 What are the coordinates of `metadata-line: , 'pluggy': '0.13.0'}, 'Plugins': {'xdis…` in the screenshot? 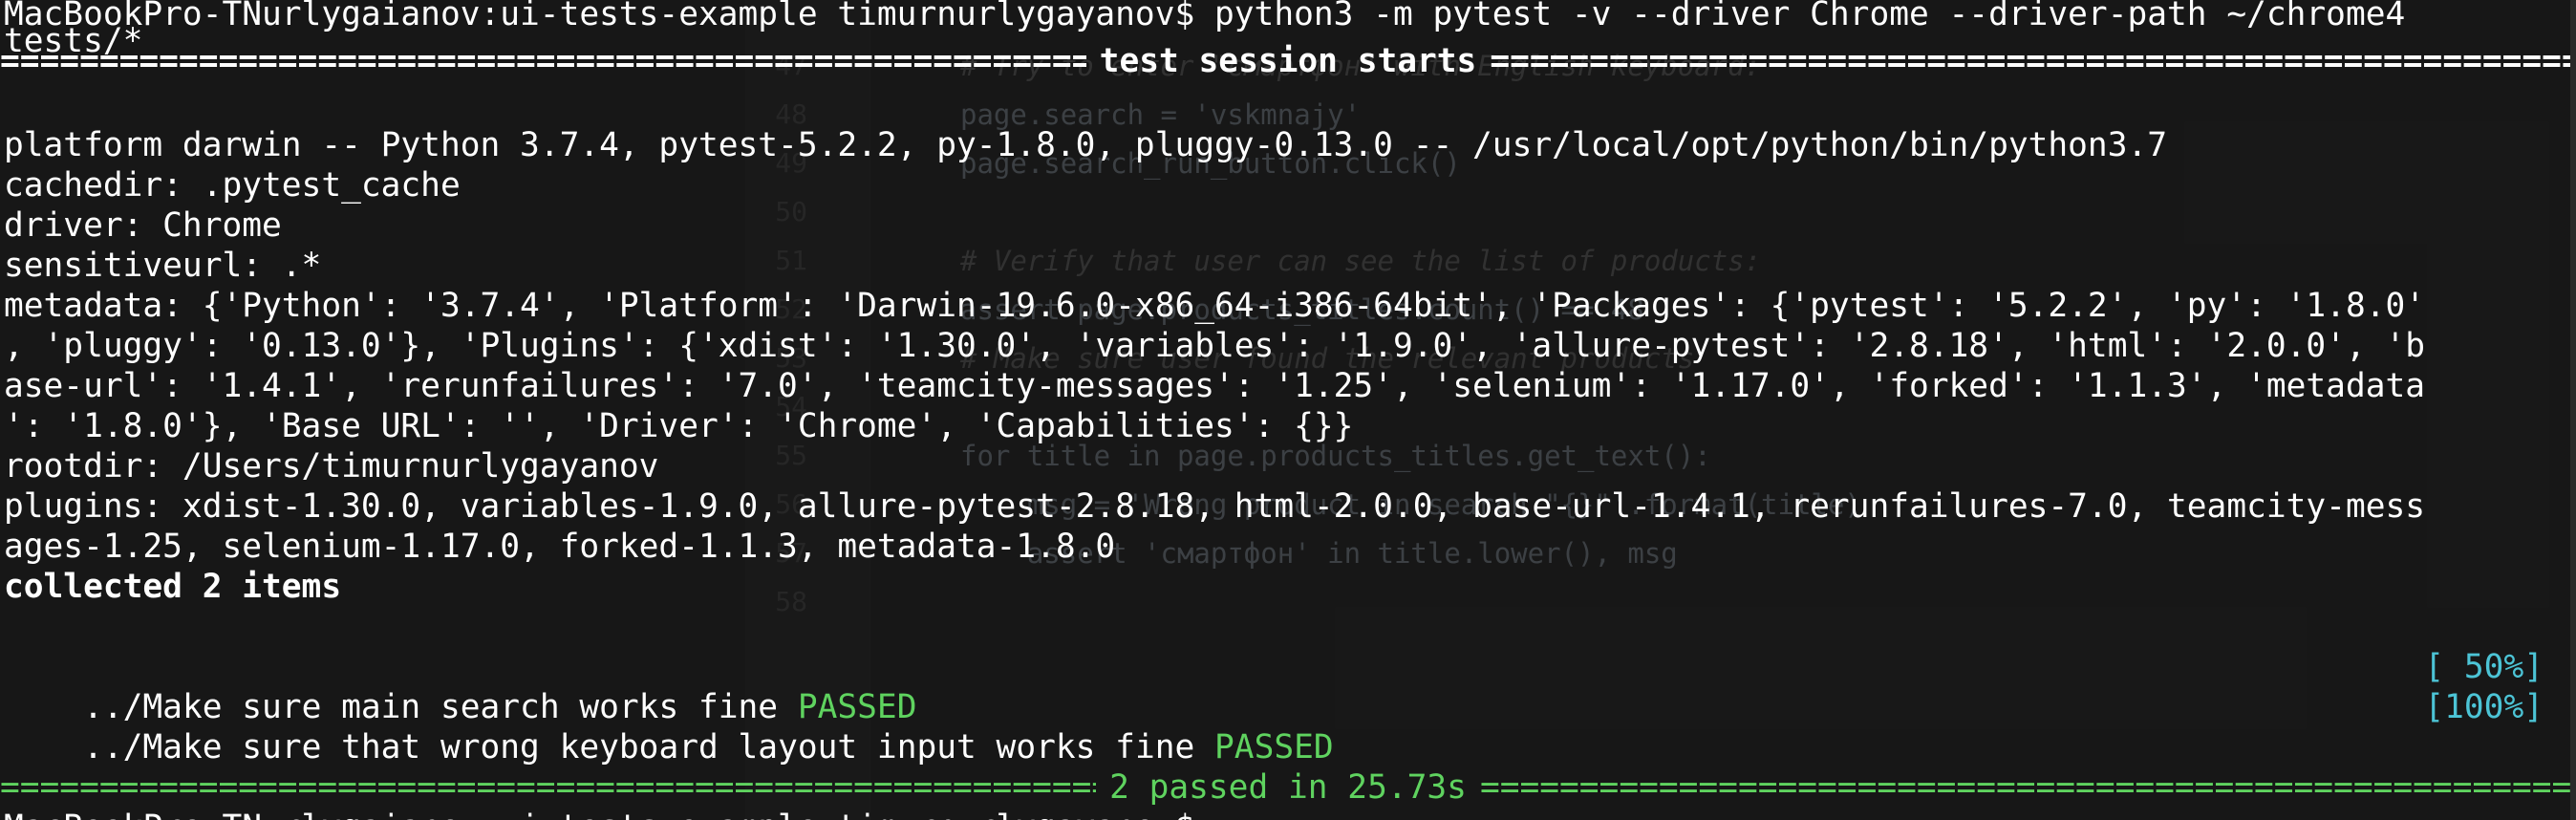 It's located at (1215, 346).